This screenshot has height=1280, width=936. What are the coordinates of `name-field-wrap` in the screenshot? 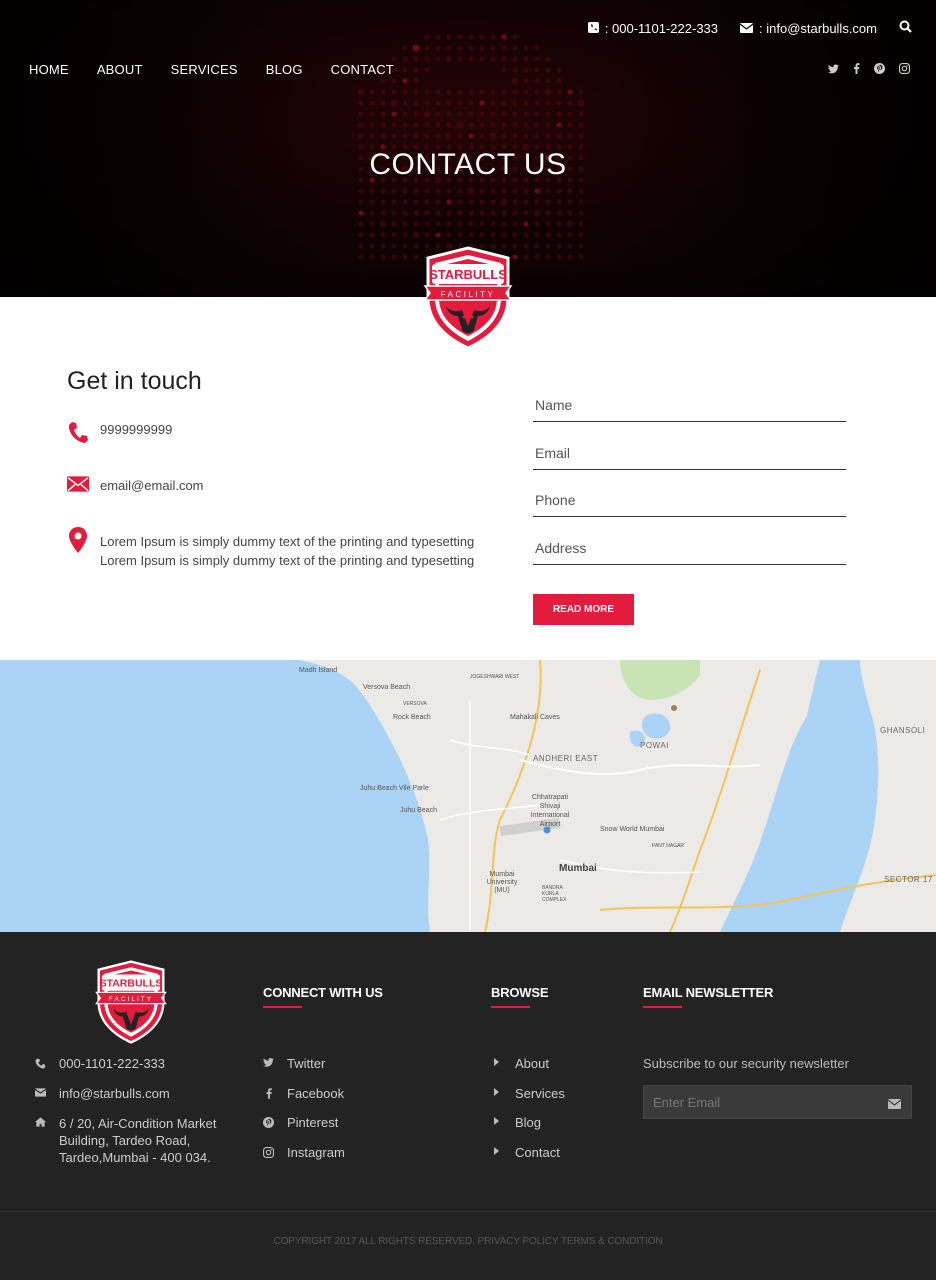 It's located at (689, 406).